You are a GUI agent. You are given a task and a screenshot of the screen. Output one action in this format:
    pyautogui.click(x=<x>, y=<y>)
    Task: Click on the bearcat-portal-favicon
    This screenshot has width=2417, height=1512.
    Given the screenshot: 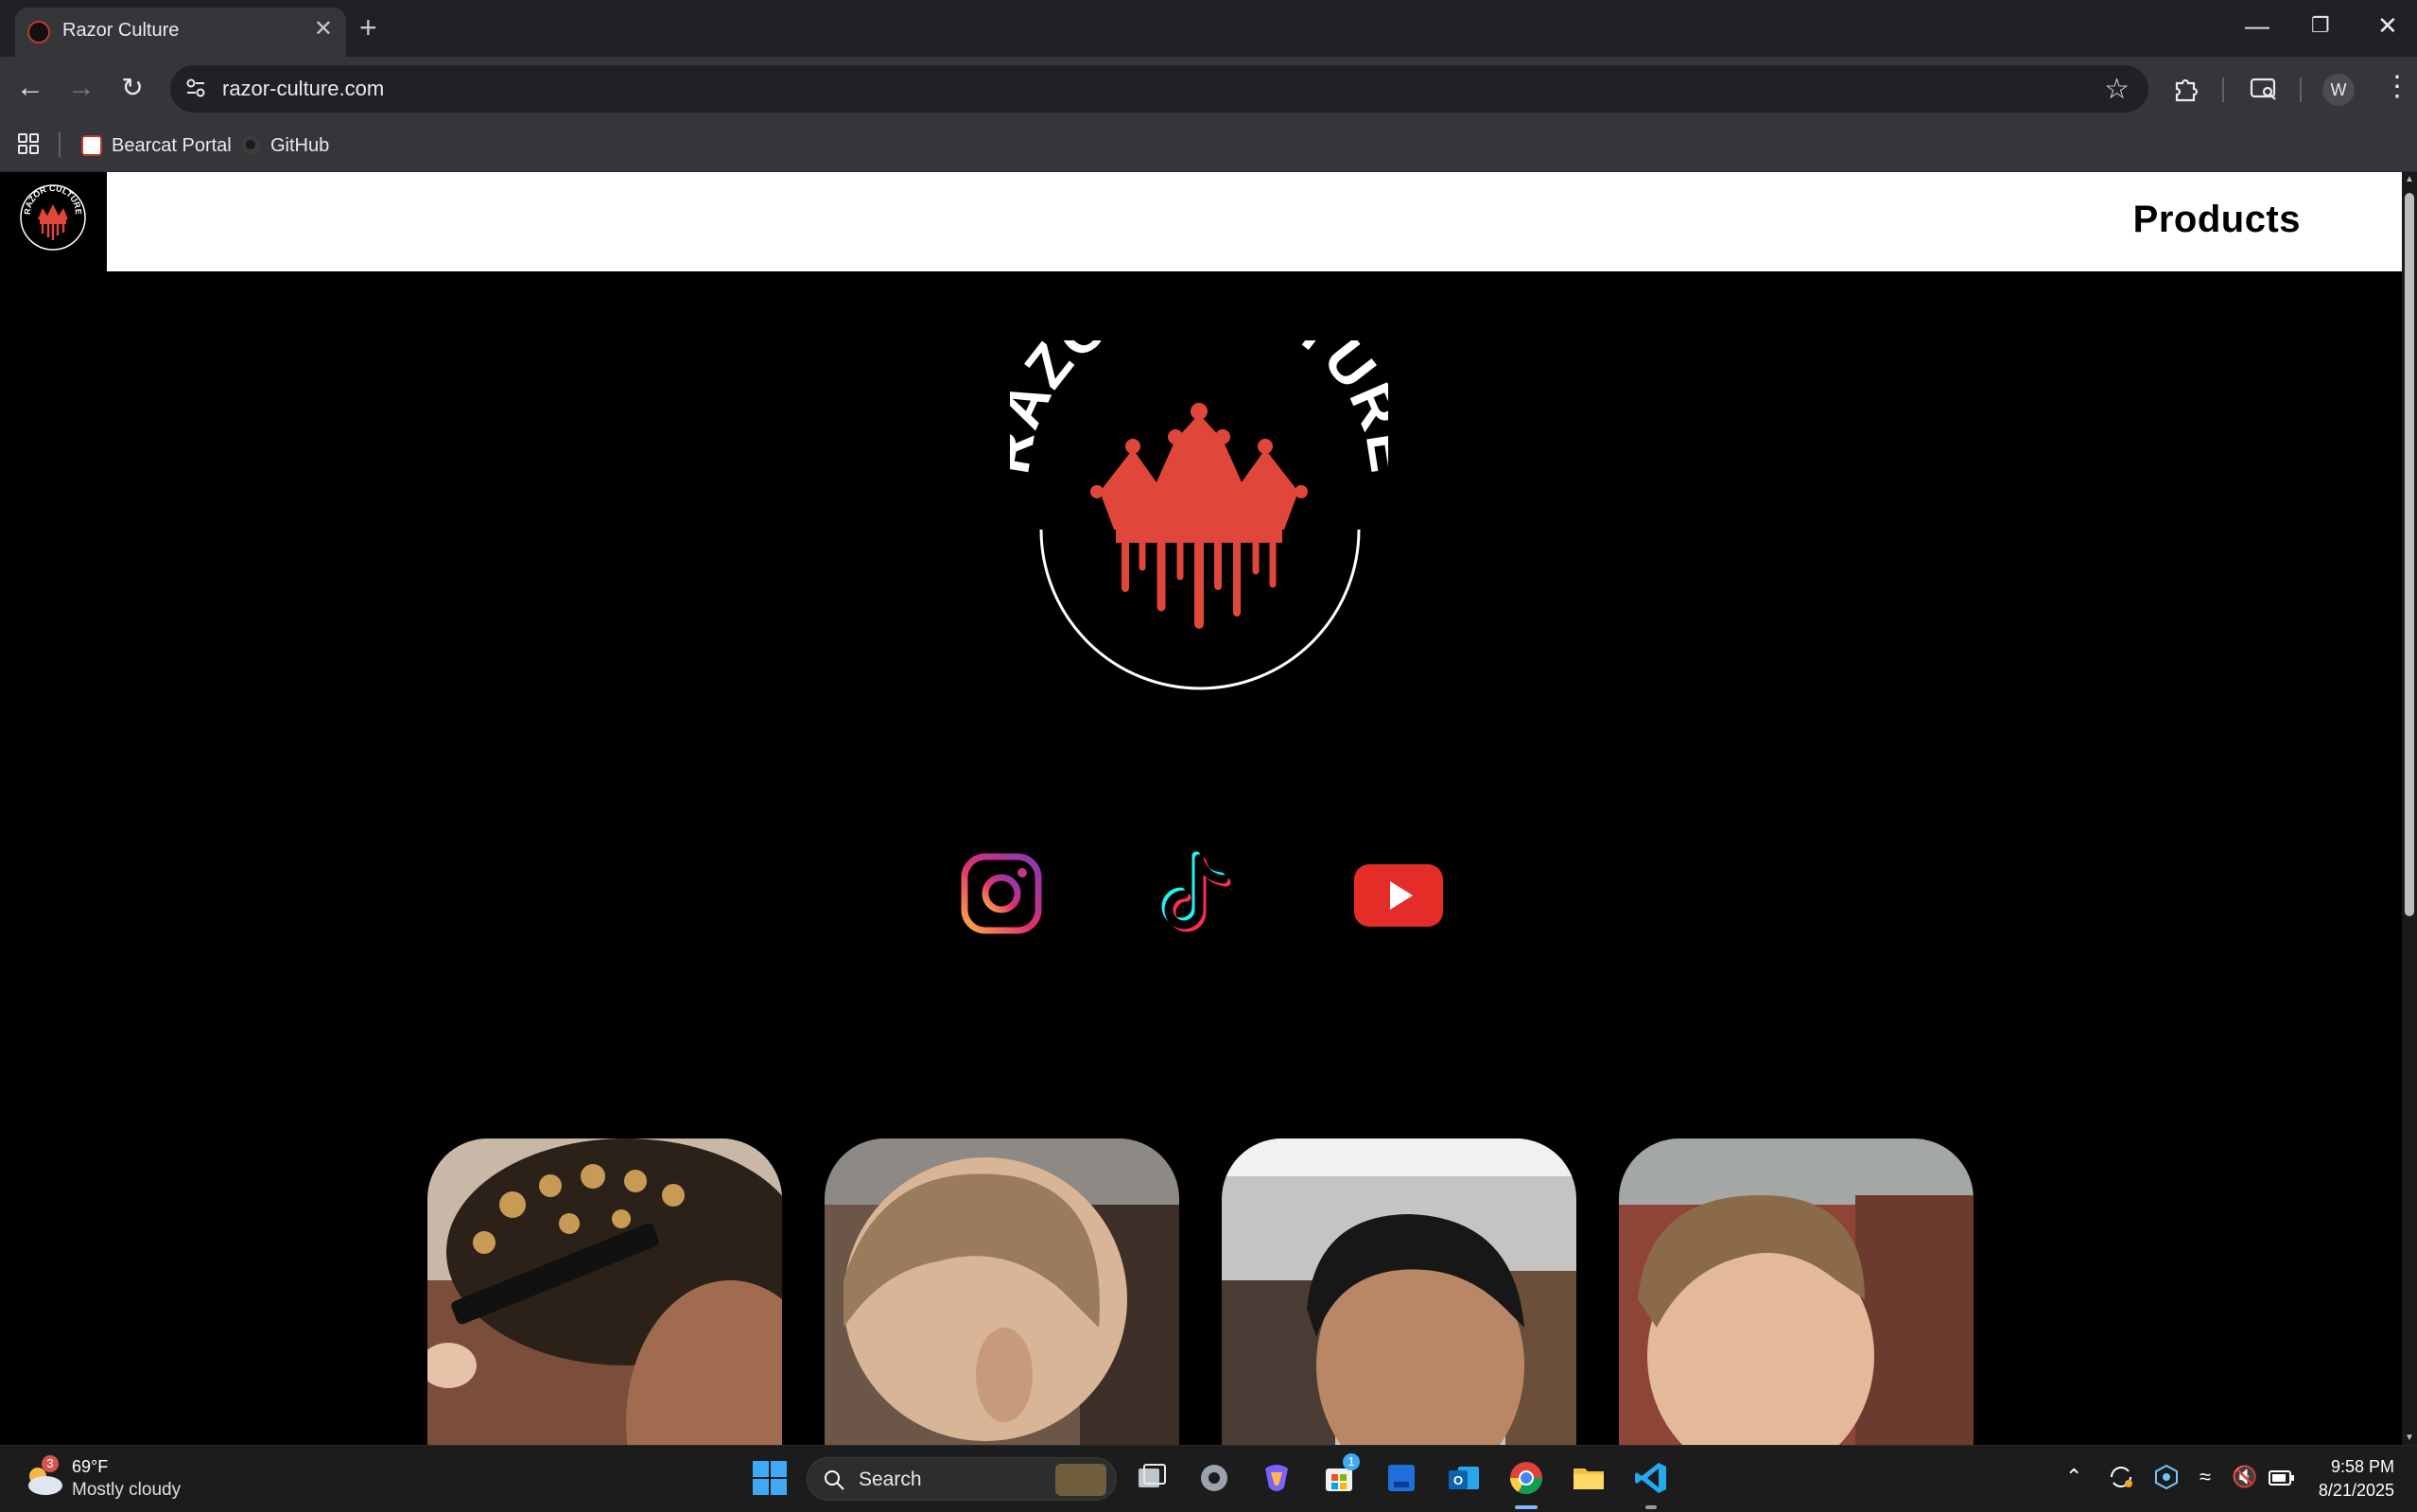 What is the action you would take?
    pyautogui.click(x=91, y=146)
    